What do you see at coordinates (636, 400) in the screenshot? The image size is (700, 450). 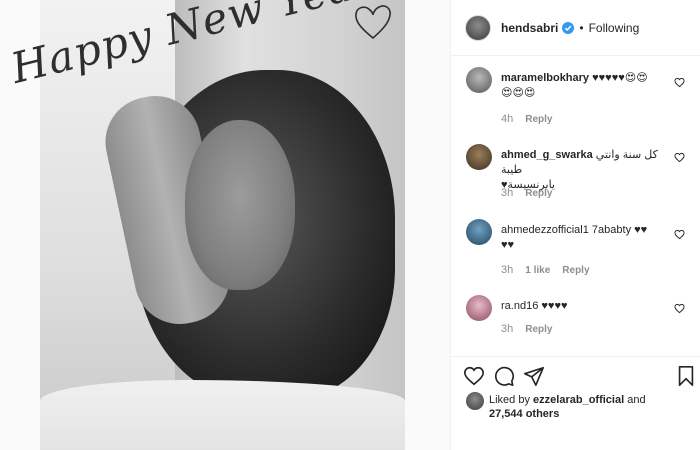 I see `liked-by-conjunction: and` at bounding box center [636, 400].